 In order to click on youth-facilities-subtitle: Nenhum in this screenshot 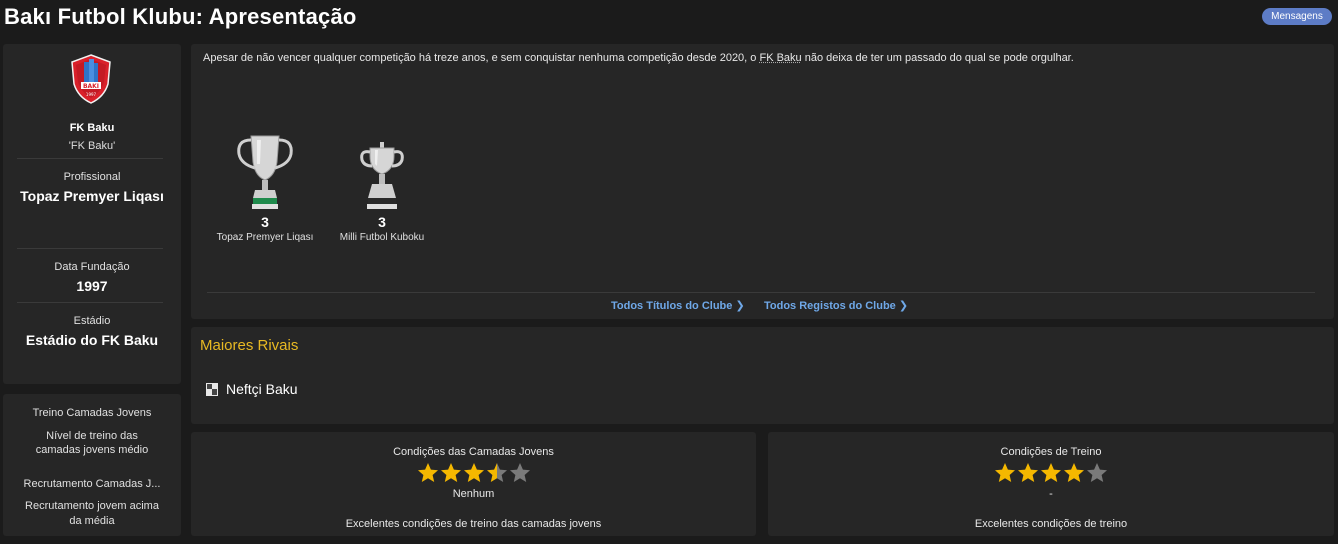, I will do `click(473, 494)`.